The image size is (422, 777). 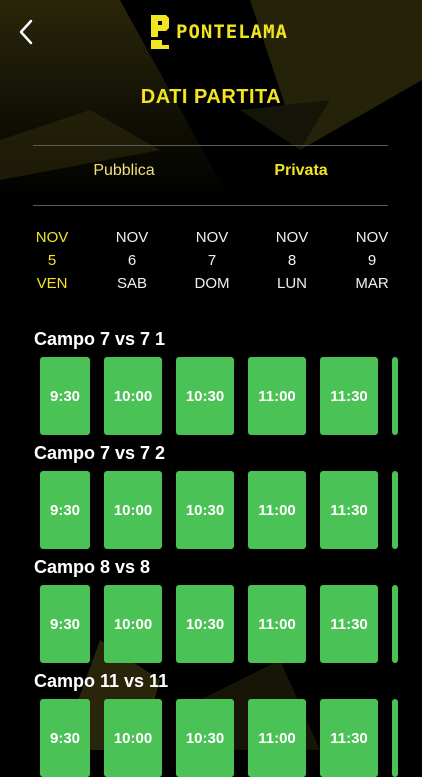 What do you see at coordinates (100, 339) in the screenshot?
I see `field-title: Campo 7 vs 7 1` at bounding box center [100, 339].